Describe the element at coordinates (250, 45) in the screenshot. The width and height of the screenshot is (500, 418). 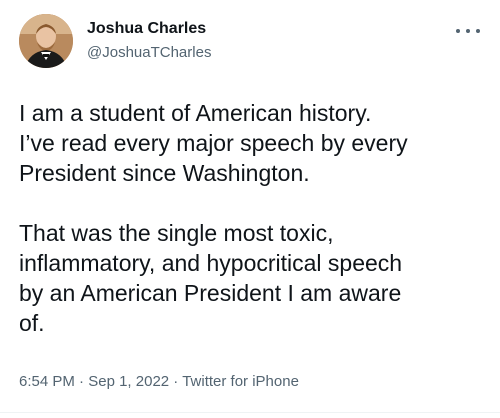
I see `tweet-header: Joshua Charles @JoshuaTCharles` at that location.